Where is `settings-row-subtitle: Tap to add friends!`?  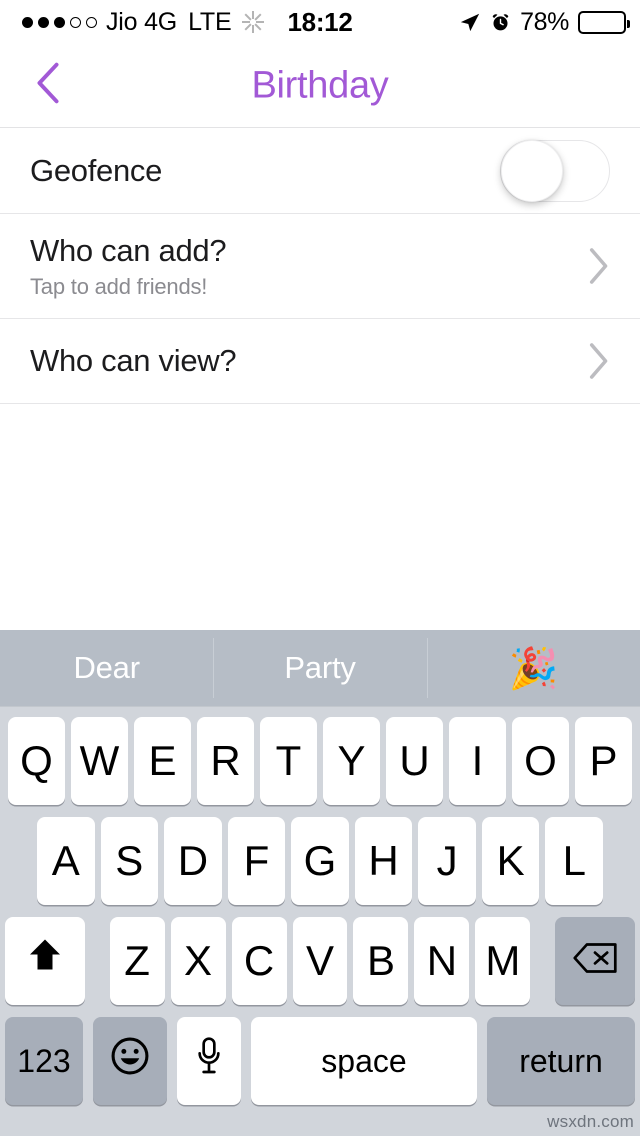 settings-row-subtitle: Tap to add friends! is located at coordinates (119, 286).